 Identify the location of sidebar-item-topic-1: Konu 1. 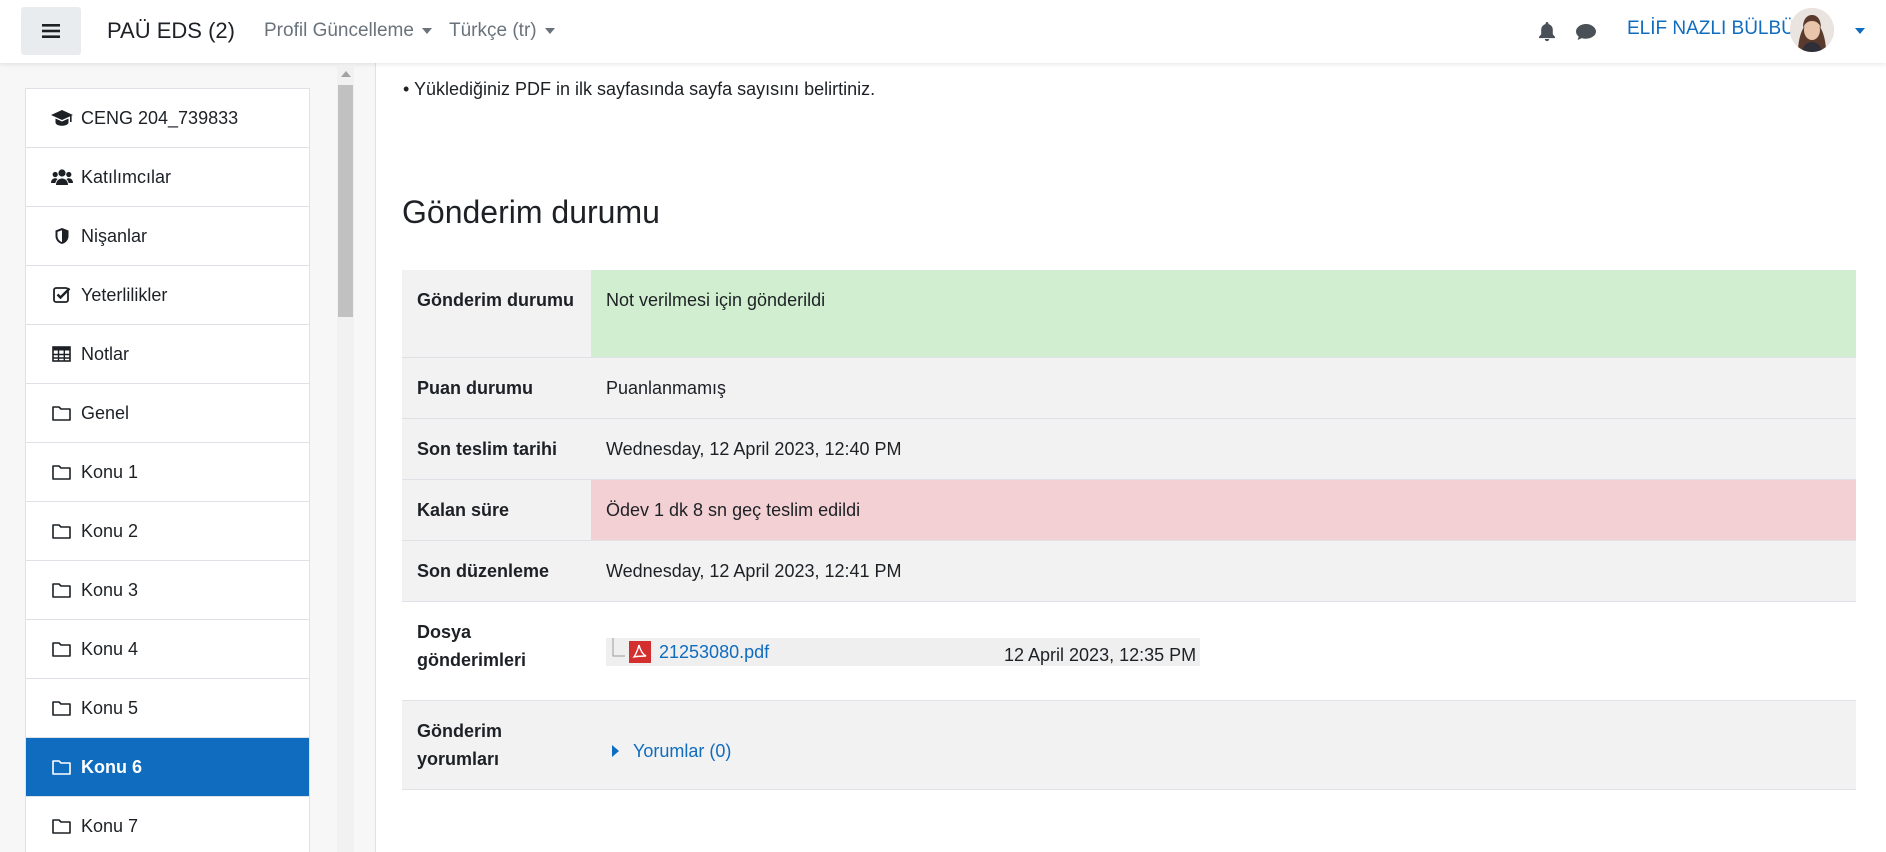
(167, 472).